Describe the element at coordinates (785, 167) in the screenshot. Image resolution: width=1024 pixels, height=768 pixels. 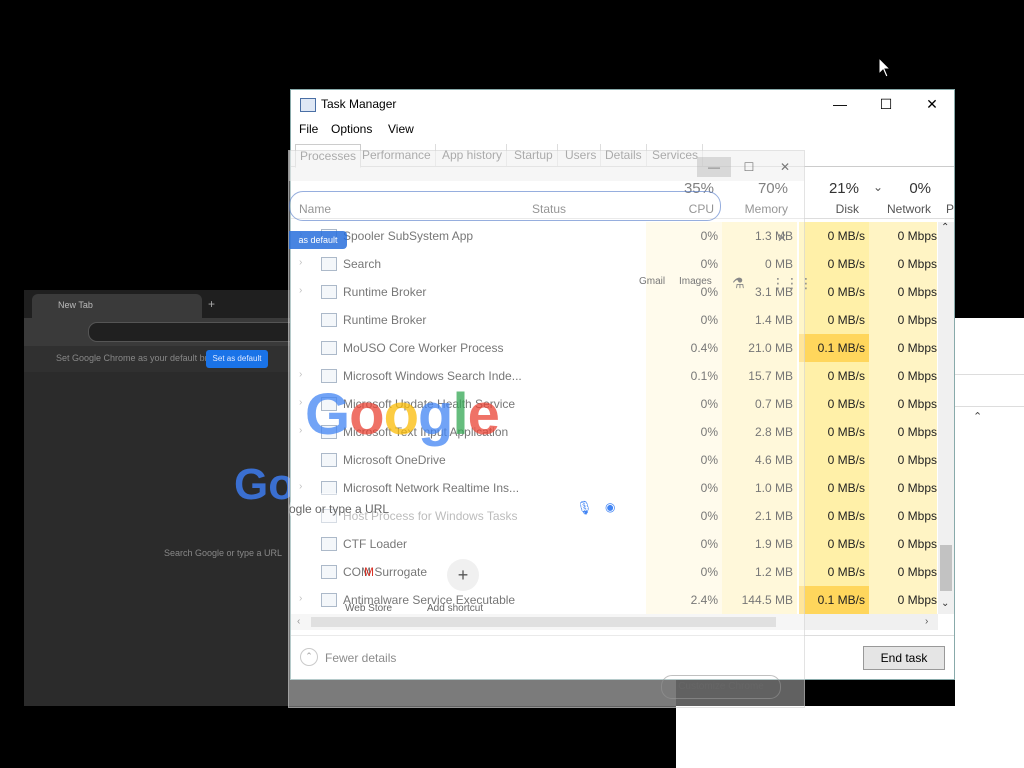
I see `overlay-close-button: ✕` at that location.